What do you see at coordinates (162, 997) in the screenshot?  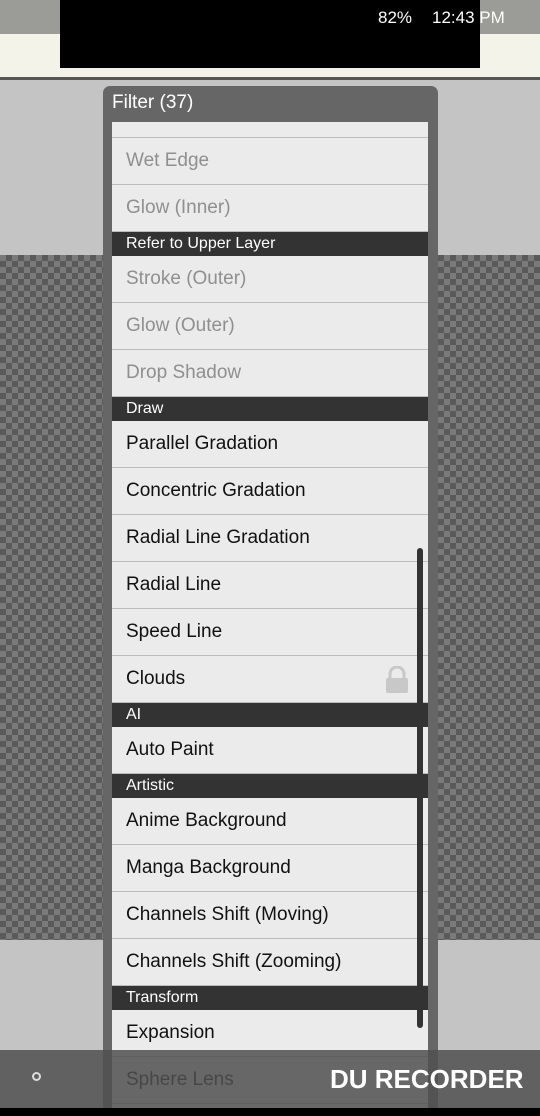 I see `item-label: Transform` at bounding box center [162, 997].